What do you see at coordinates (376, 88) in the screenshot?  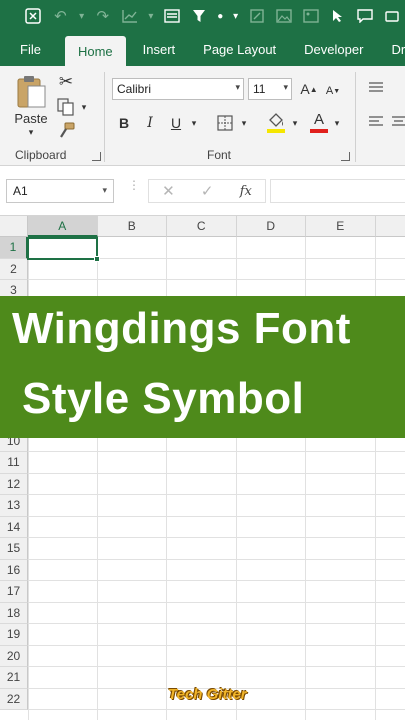 I see `align-top-icon` at bounding box center [376, 88].